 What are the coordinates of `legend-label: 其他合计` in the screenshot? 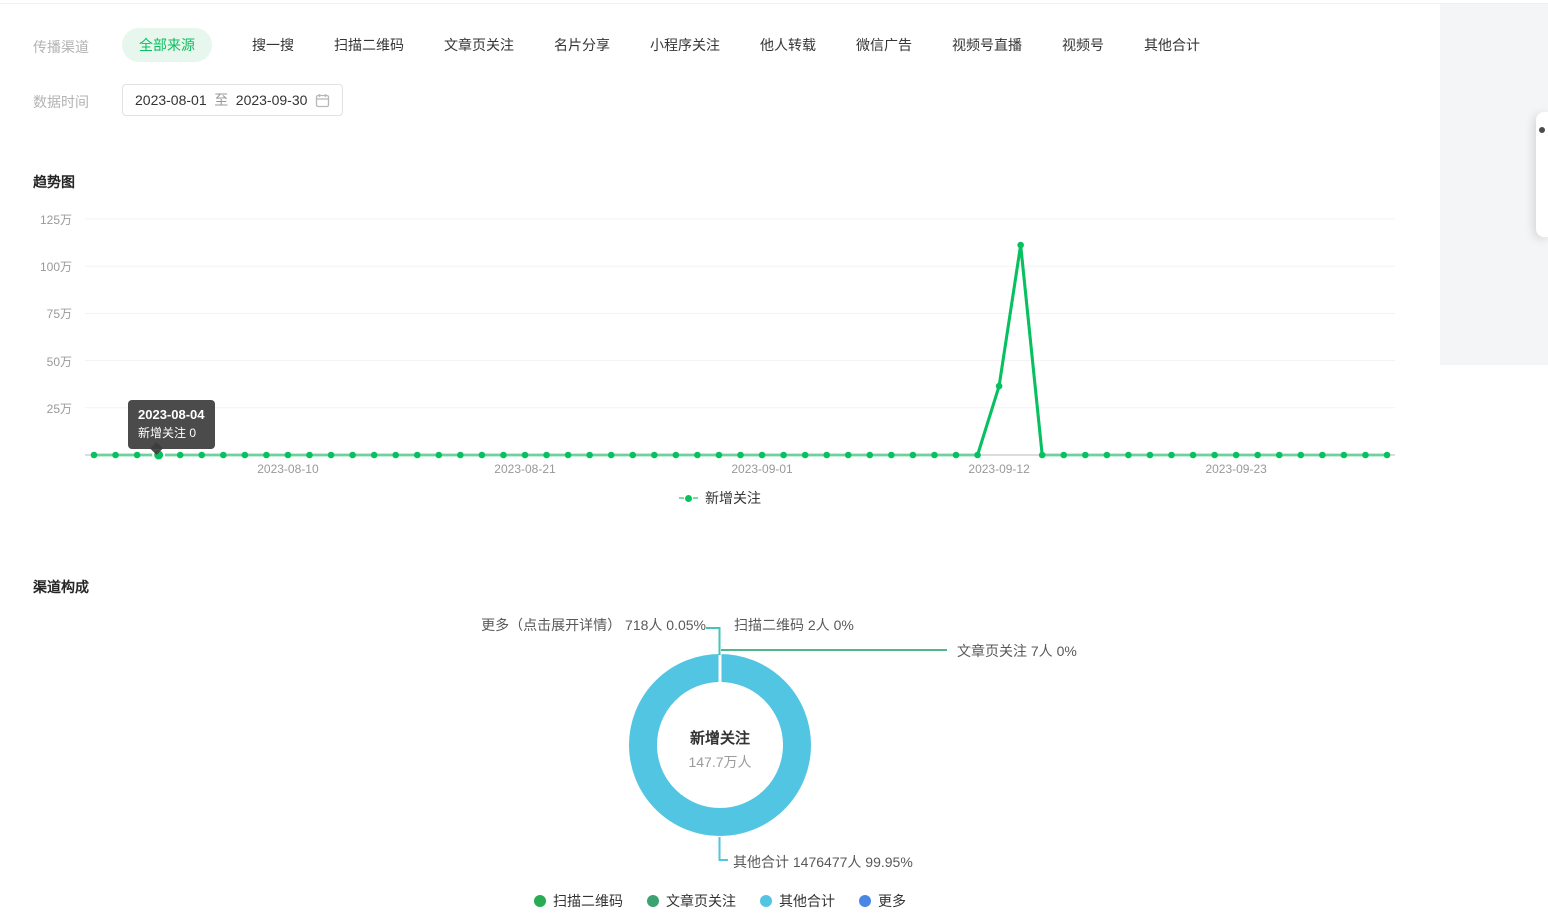 It's located at (807, 901).